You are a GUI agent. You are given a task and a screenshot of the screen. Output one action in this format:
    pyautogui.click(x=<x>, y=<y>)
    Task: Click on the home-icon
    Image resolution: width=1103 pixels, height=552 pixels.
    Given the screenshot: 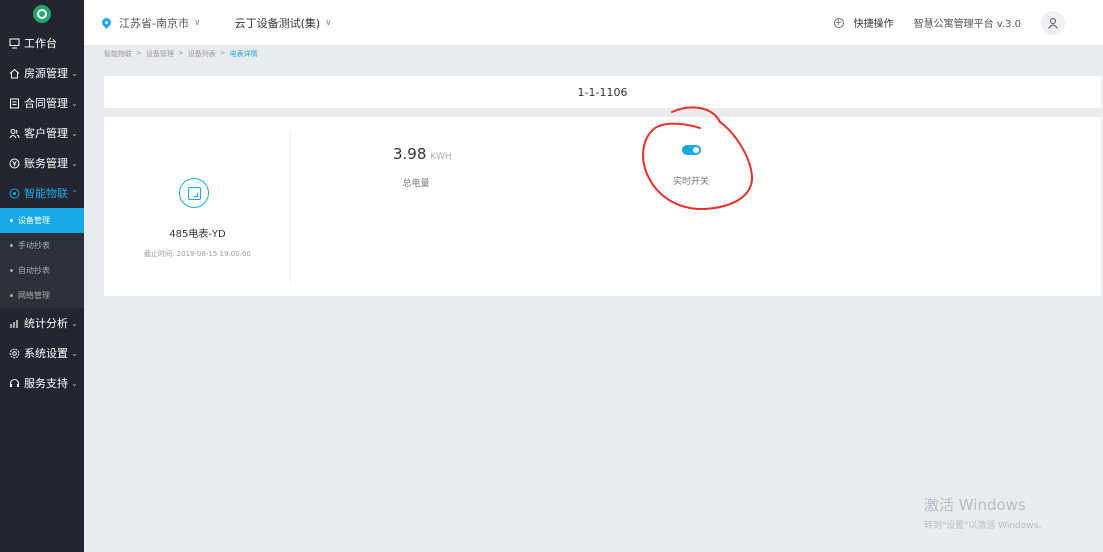 What is the action you would take?
    pyautogui.click(x=14, y=73)
    